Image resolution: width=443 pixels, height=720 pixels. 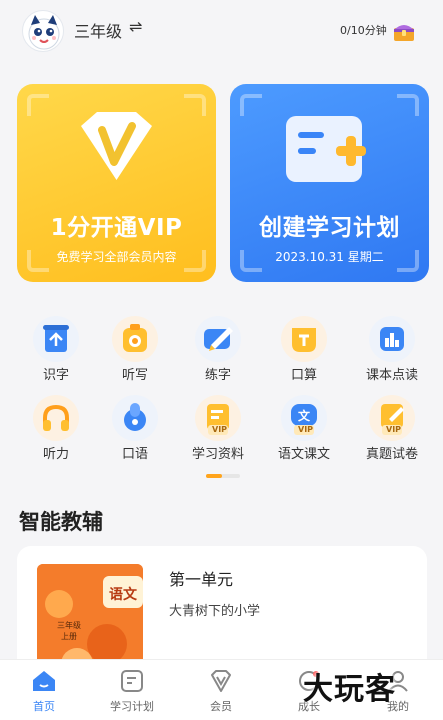 I want to click on plan-icon, so click(x=132, y=681).